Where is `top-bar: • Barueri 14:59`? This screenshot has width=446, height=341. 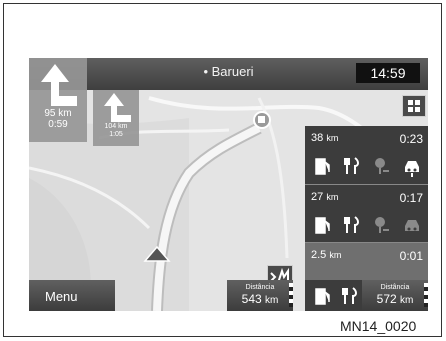 top-bar: • Barueri 14:59 is located at coordinates (228, 74).